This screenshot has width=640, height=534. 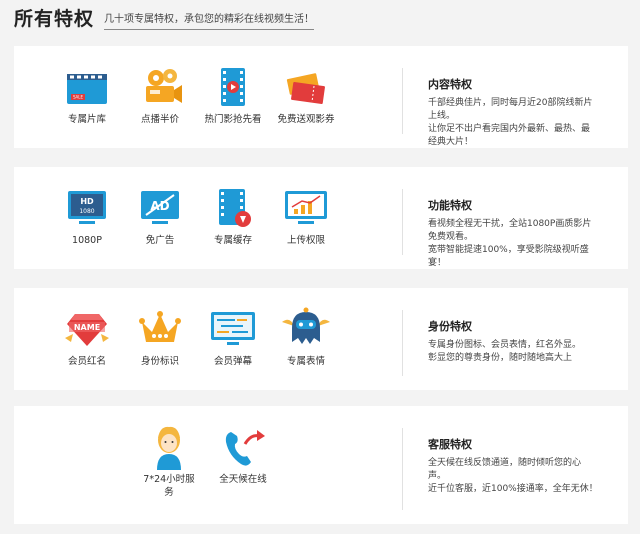 I want to click on privilege-title: 功能特权, so click(x=450, y=205).